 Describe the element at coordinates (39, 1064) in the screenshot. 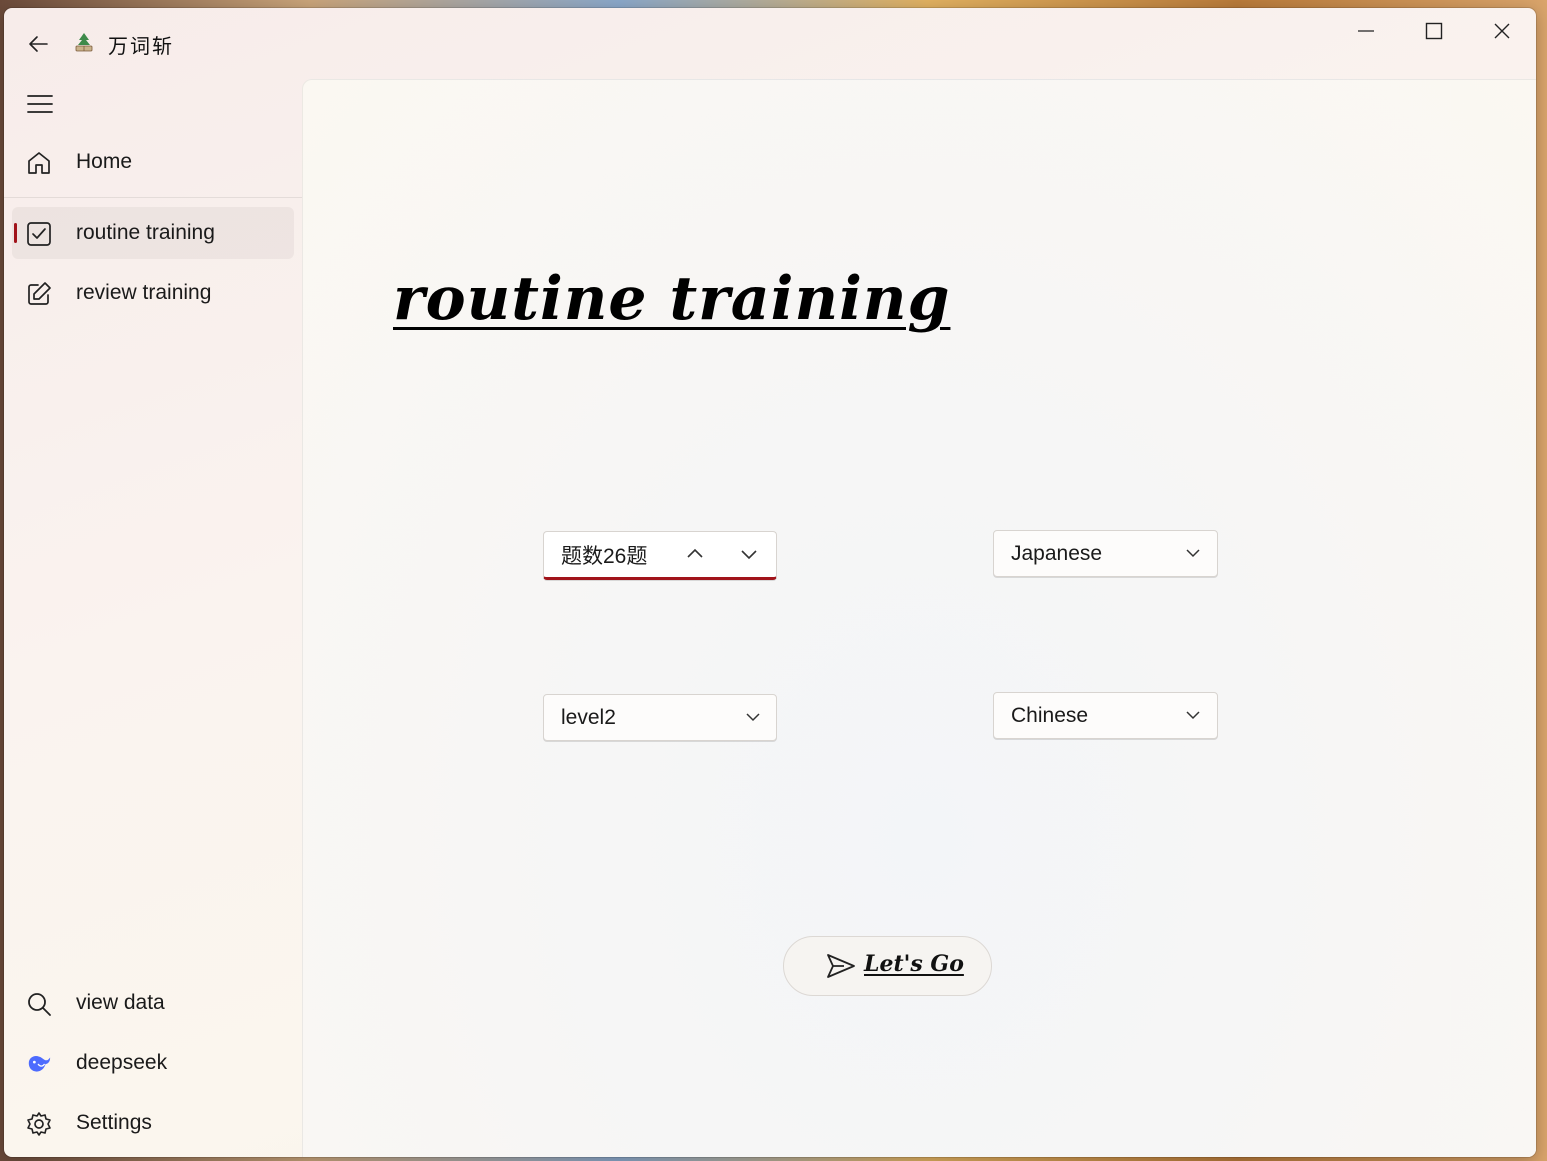

I see `deepseek-whale-icon` at that location.